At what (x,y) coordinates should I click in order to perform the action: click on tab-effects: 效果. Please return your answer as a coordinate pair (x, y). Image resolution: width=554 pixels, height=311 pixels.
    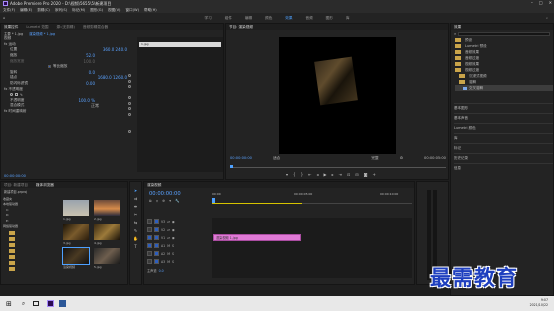
    Looking at the image, I should click on (457, 27).